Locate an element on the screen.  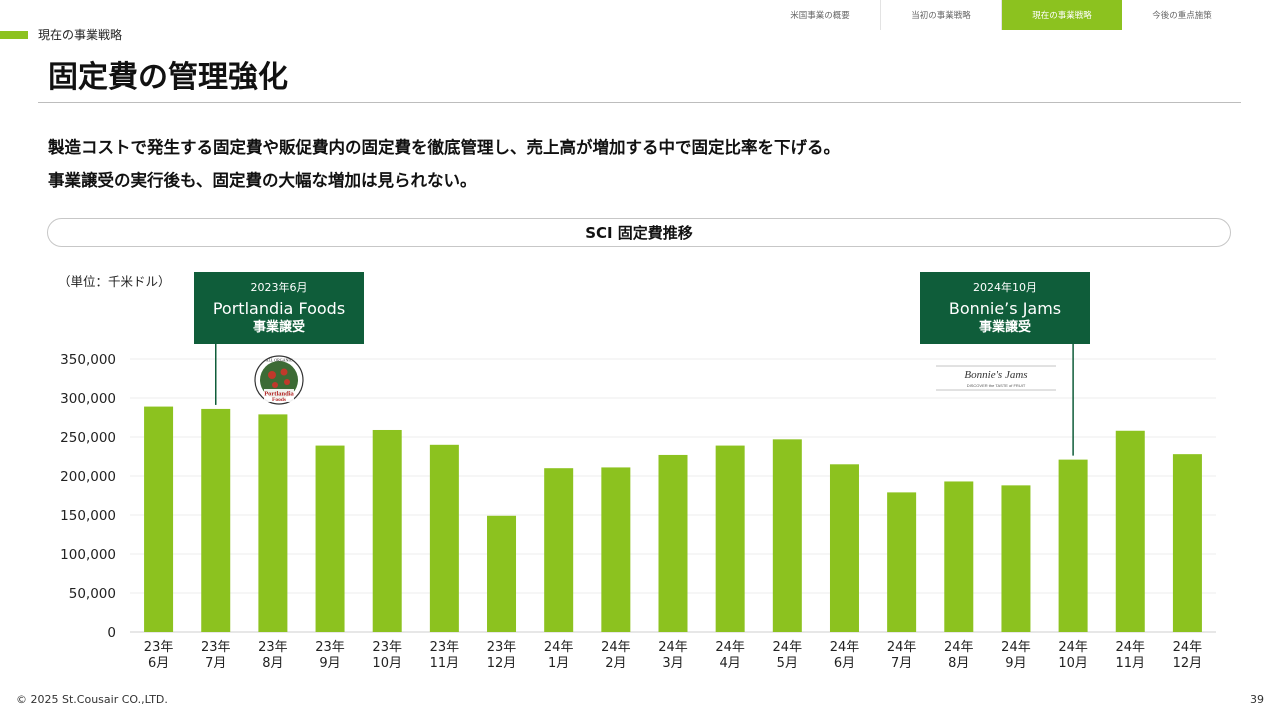
portlandia-foods-logo: ALL ORGANIC Portlandia Foods is located at coordinates (279, 380).